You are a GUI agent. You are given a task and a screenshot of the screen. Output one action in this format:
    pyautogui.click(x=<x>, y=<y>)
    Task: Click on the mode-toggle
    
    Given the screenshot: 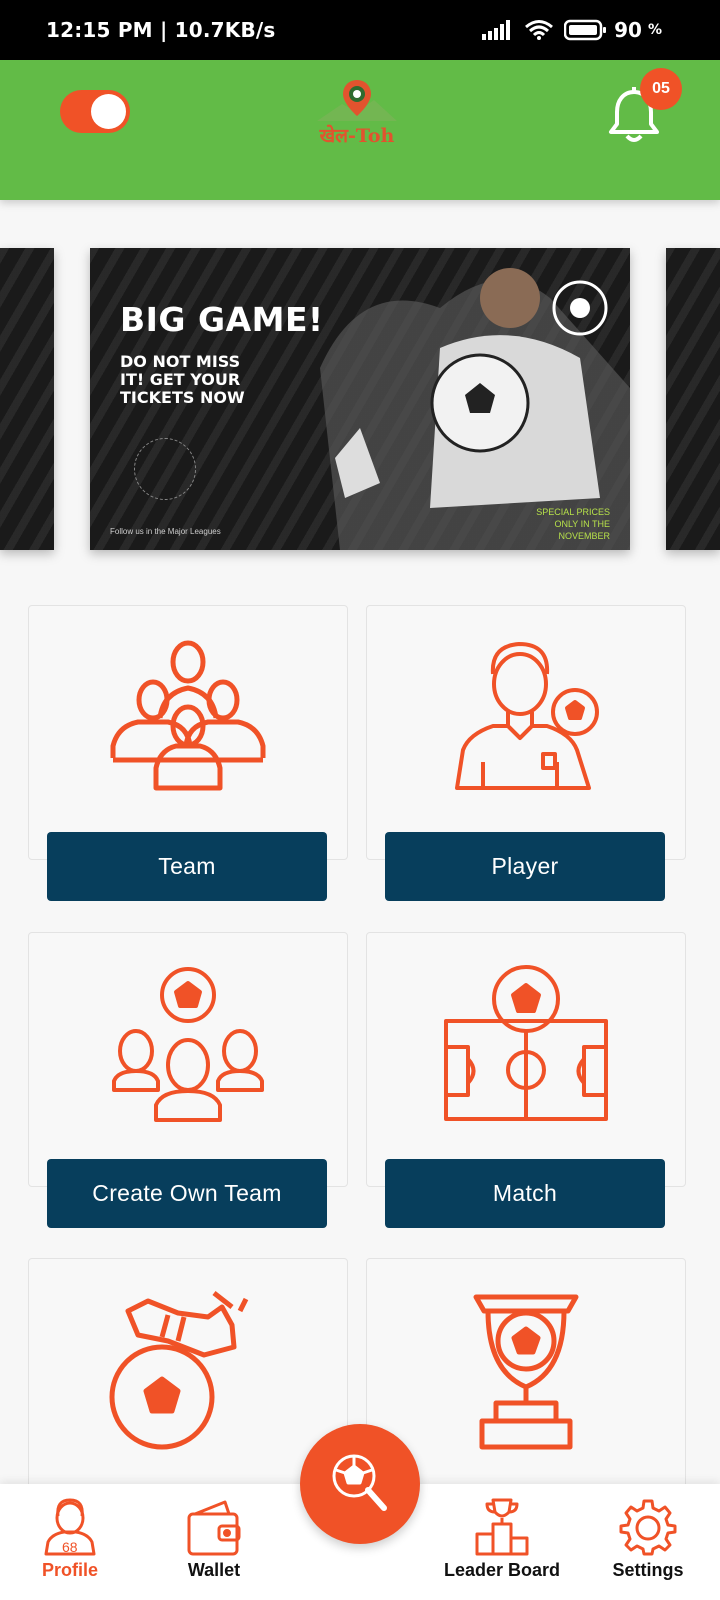 What is the action you would take?
    pyautogui.click(x=95, y=111)
    